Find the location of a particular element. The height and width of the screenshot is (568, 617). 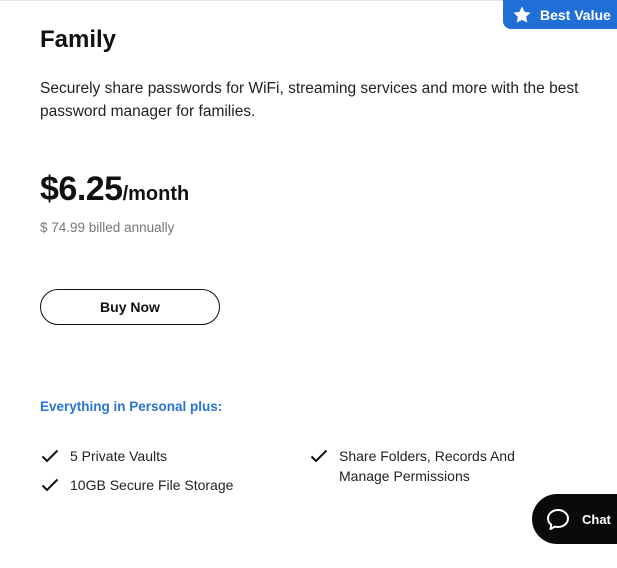

price: $6.25 /month is located at coordinates (114, 189).